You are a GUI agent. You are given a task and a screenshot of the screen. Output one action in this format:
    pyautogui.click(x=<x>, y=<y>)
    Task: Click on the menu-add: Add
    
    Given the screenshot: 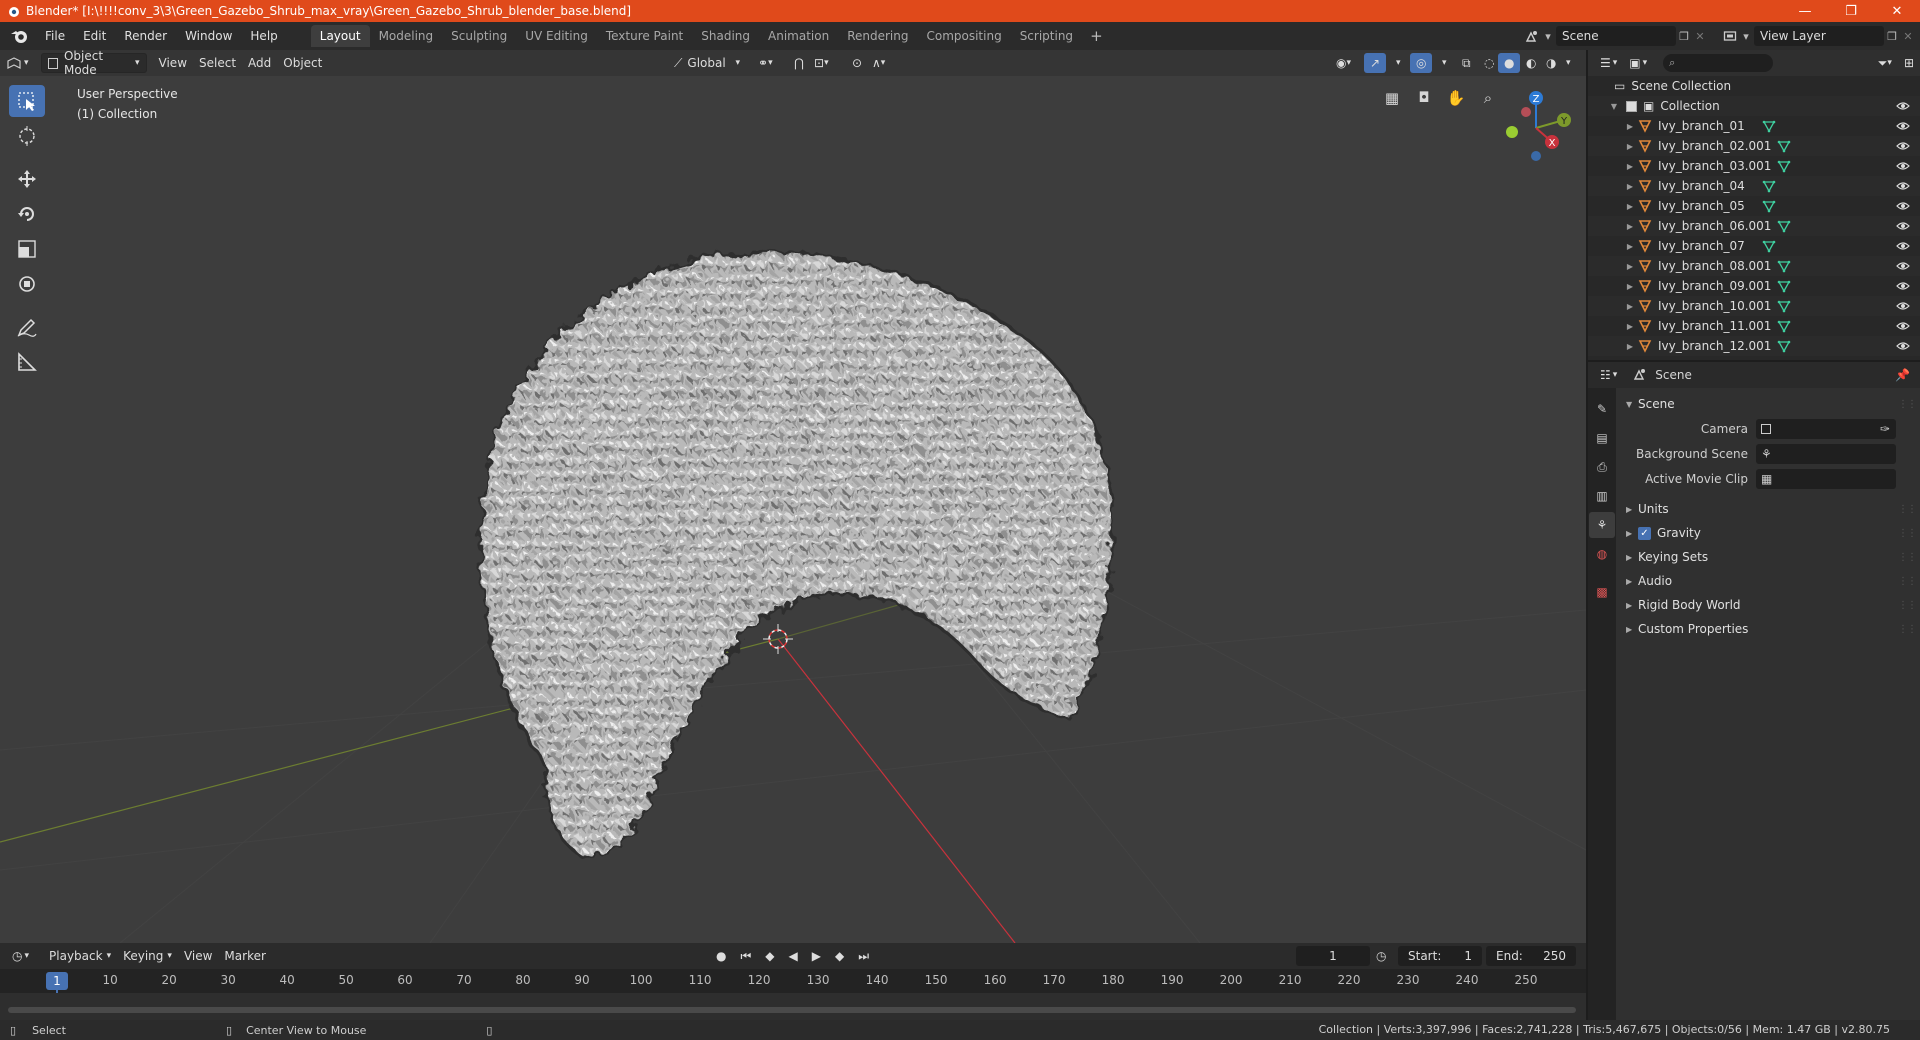 What is the action you would take?
    pyautogui.click(x=259, y=63)
    